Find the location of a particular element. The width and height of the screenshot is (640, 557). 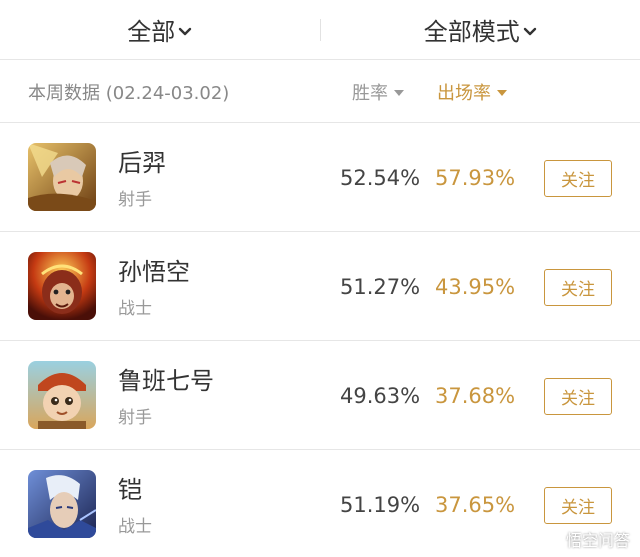

hero-name: 鲁班七号 is located at coordinates (166, 381).